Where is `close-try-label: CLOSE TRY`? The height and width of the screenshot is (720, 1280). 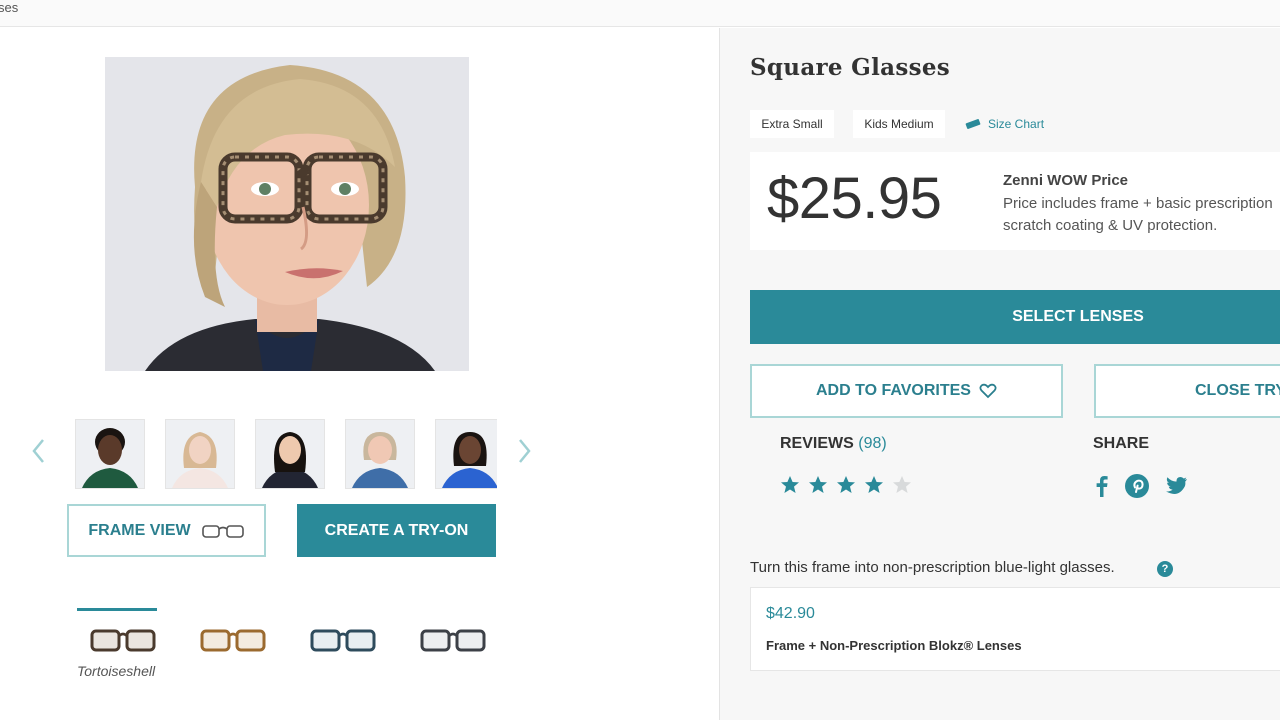 close-try-label: CLOSE TRY is located at coordinates (1237, 390).